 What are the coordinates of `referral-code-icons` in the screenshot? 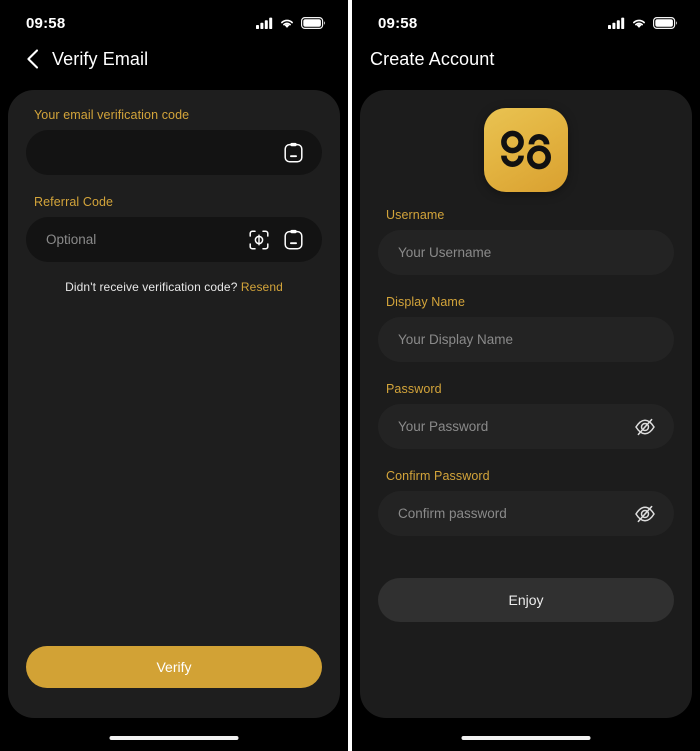 It's located at (278, 240).